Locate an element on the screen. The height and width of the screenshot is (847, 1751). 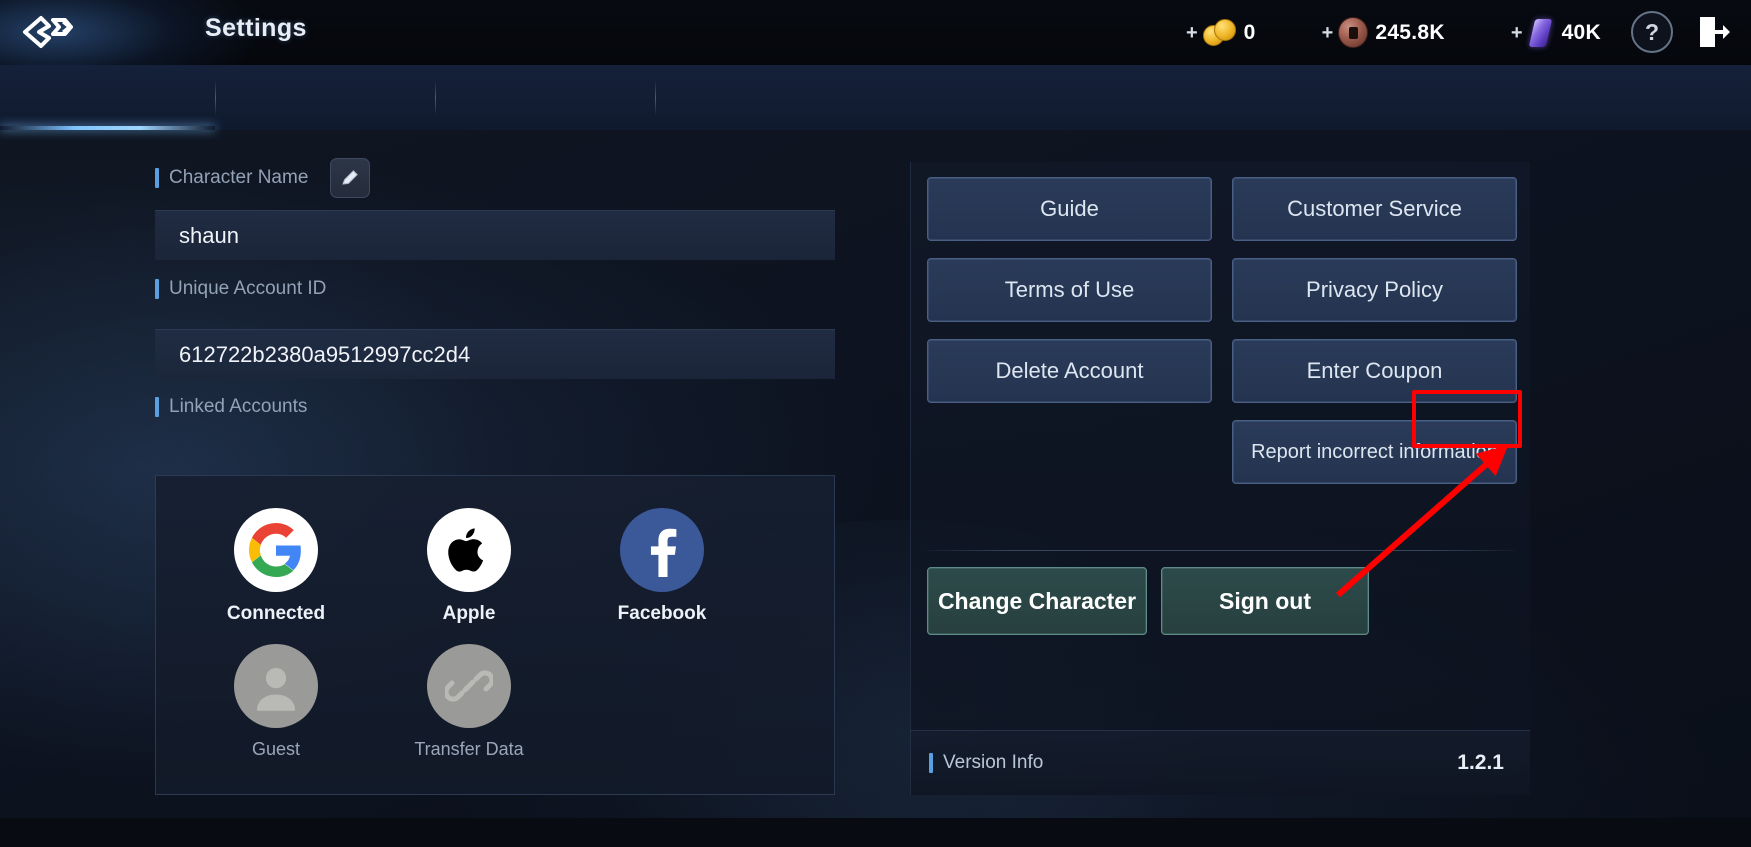
unique-account-id-label: Unique Account ID is located at coordinates (248, 288).